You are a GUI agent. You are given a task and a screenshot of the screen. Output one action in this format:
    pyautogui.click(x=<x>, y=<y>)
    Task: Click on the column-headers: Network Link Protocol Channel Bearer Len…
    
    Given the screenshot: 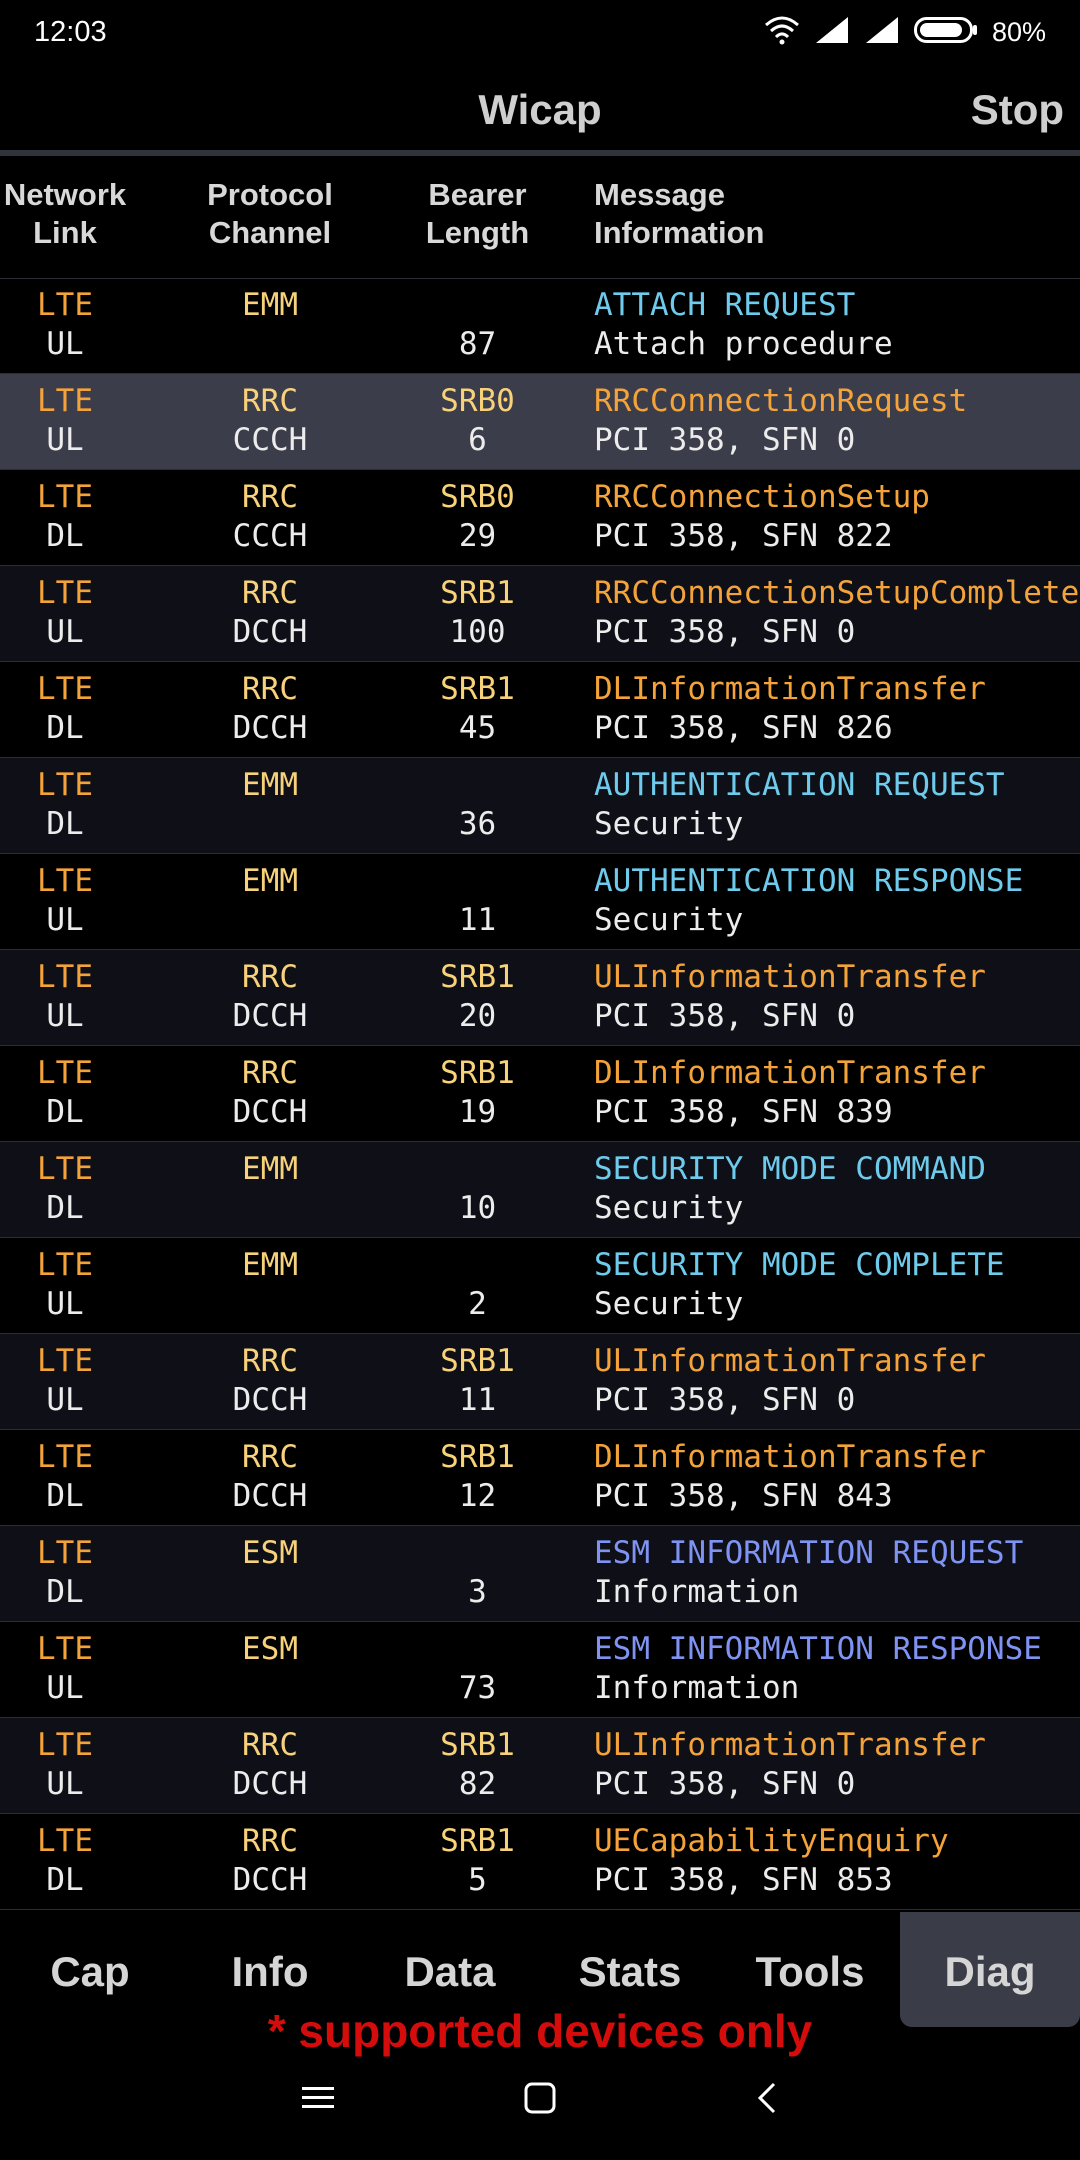 What is the action you would take?
    pyautogui.click(x=540, y=220)
    